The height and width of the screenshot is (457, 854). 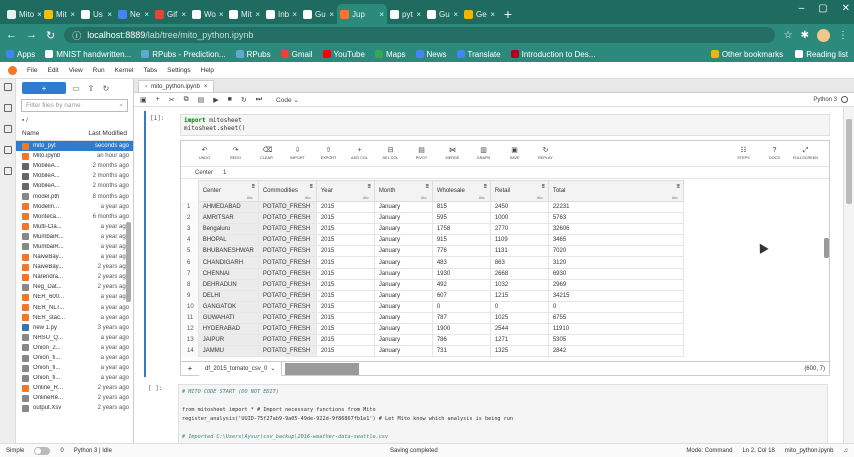 I want to click on table-cell: 34215, so click(x=615, y=295).